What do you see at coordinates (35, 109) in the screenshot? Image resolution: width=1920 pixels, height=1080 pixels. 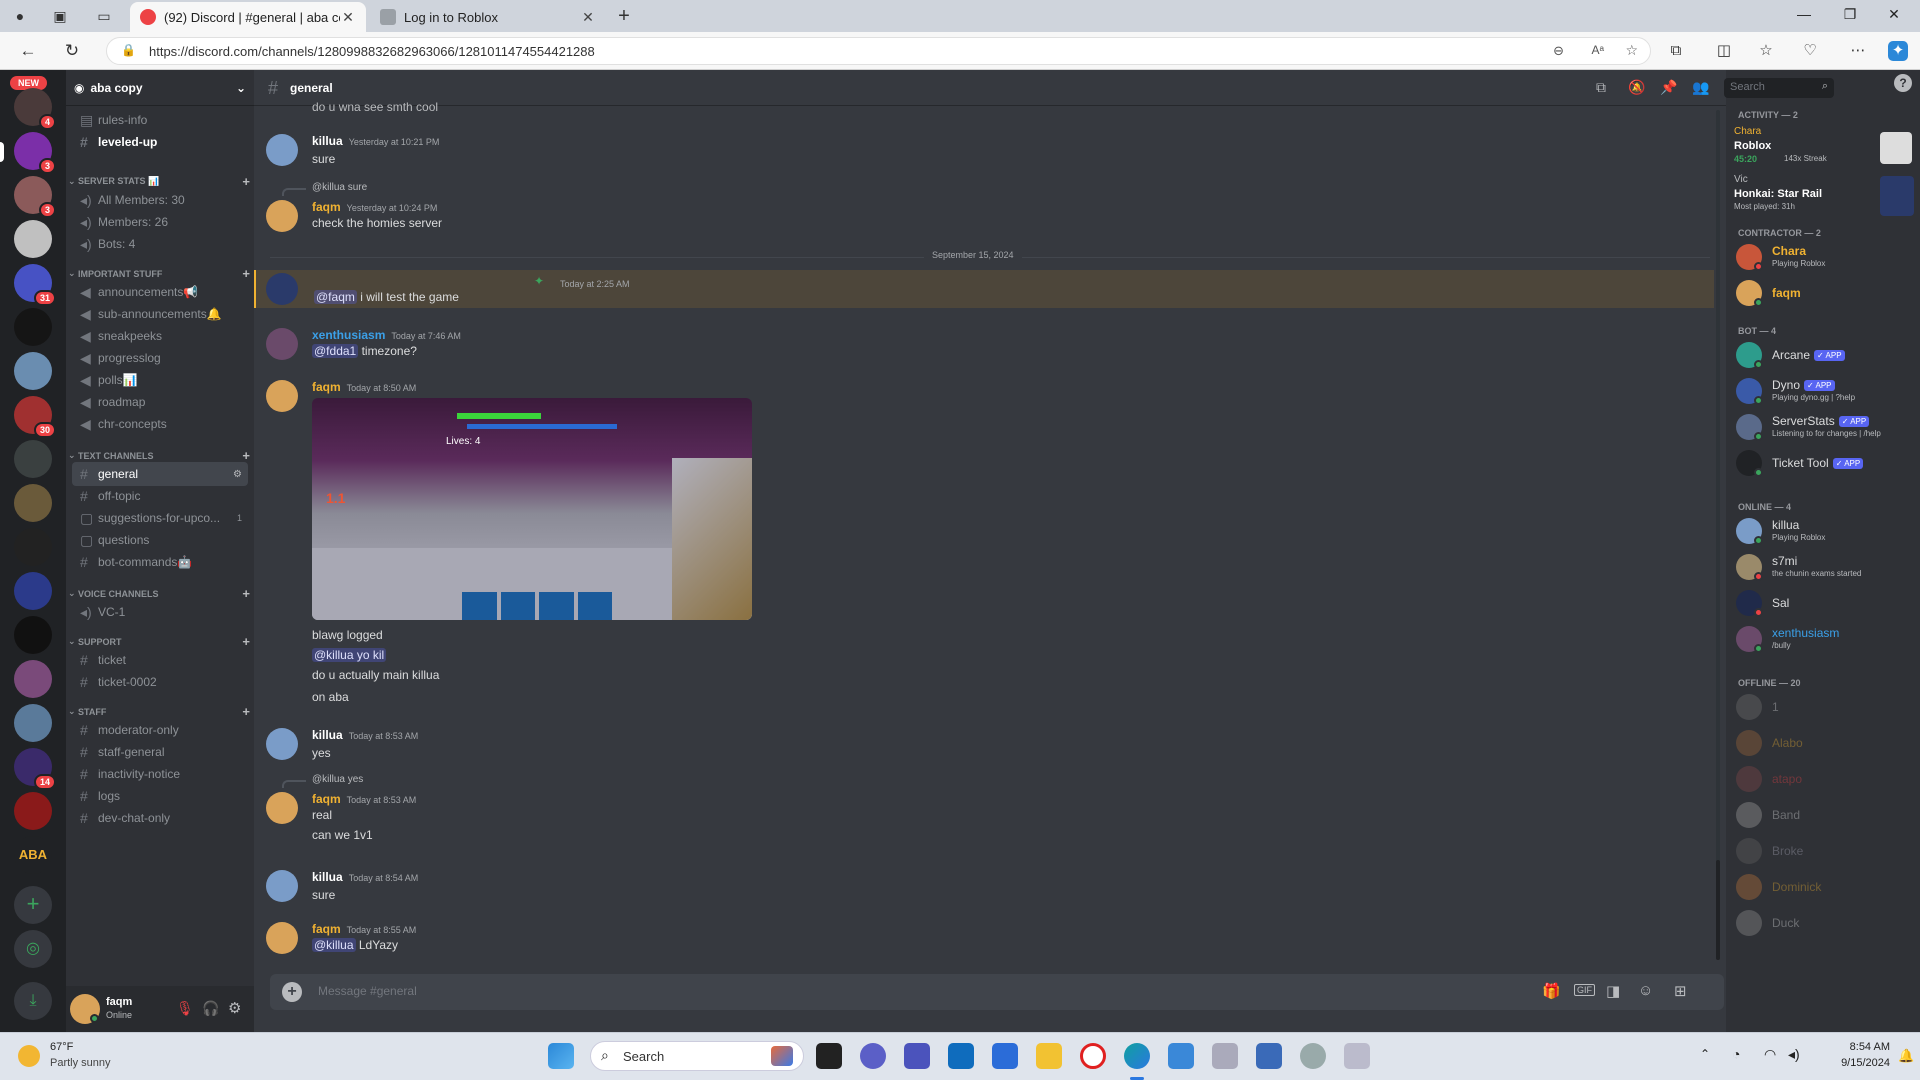 I see `guild-icon: 4` at bounding box center [35, 109].